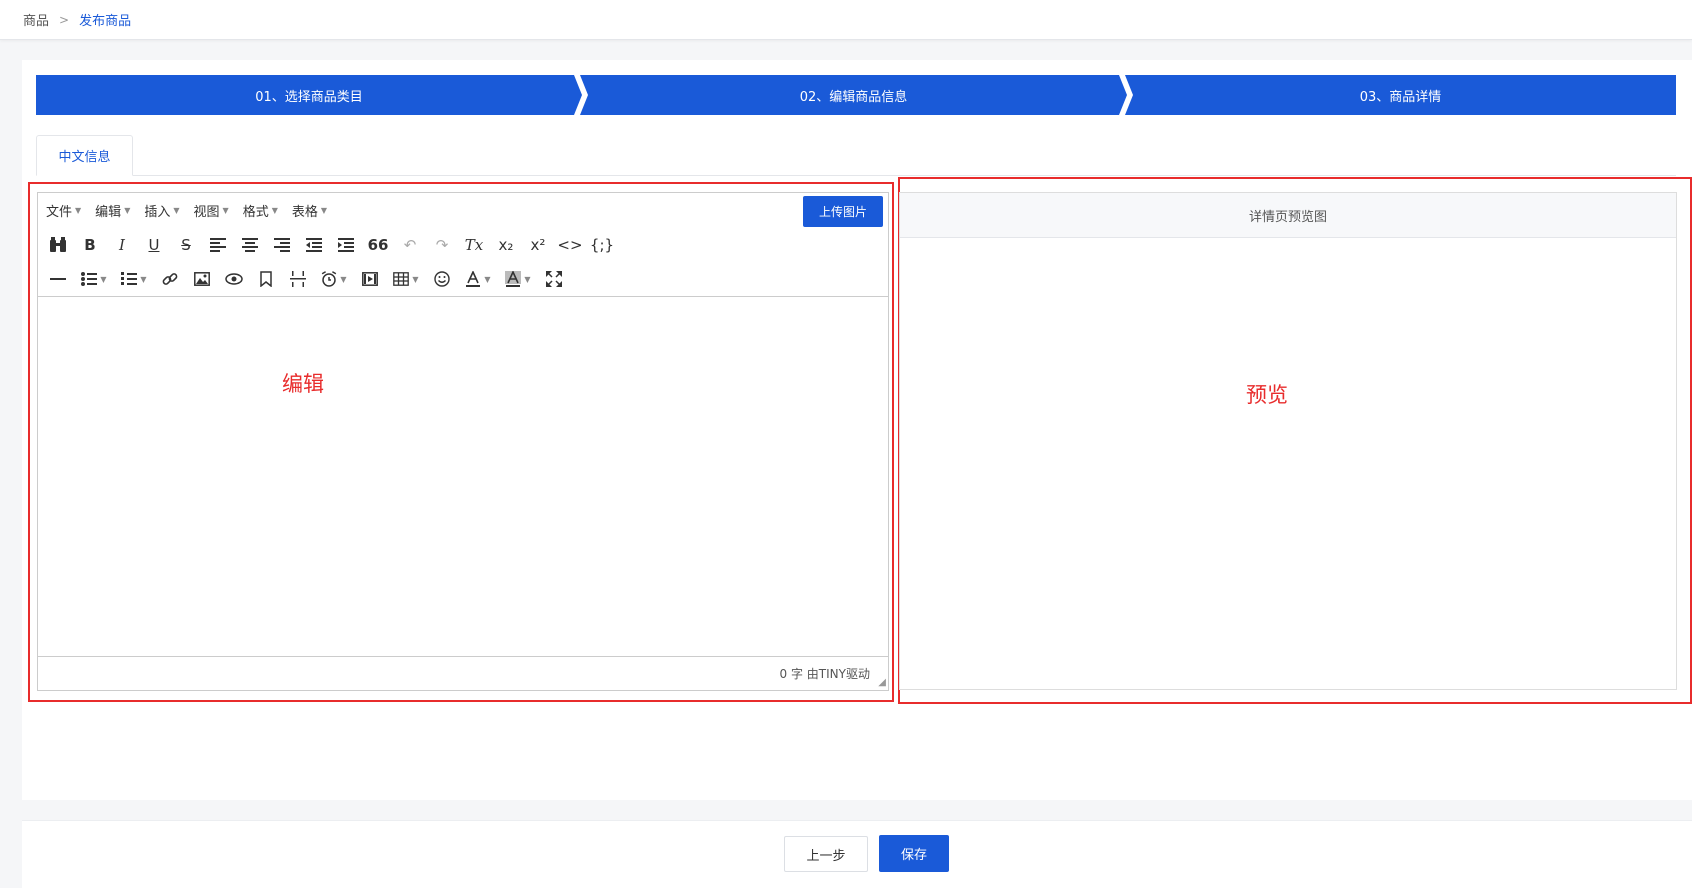  Describe the element at coordinates (84, 155) in the screenshot. I see `tab-chinese-info: 中文信息` at that location.